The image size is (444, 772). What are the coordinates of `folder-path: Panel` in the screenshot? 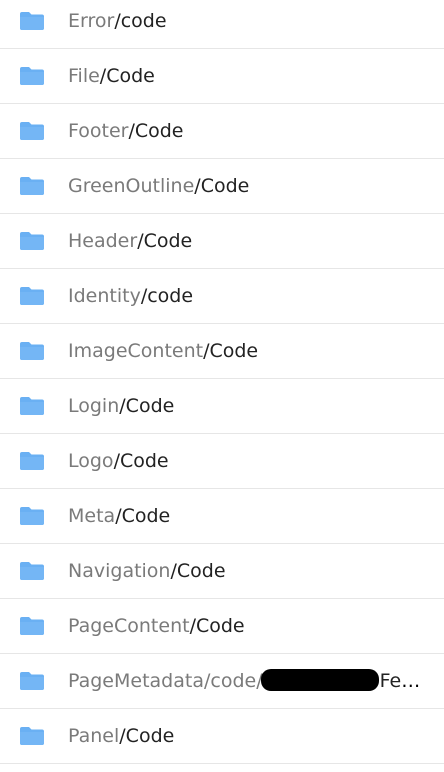 It's located at (94, 736).